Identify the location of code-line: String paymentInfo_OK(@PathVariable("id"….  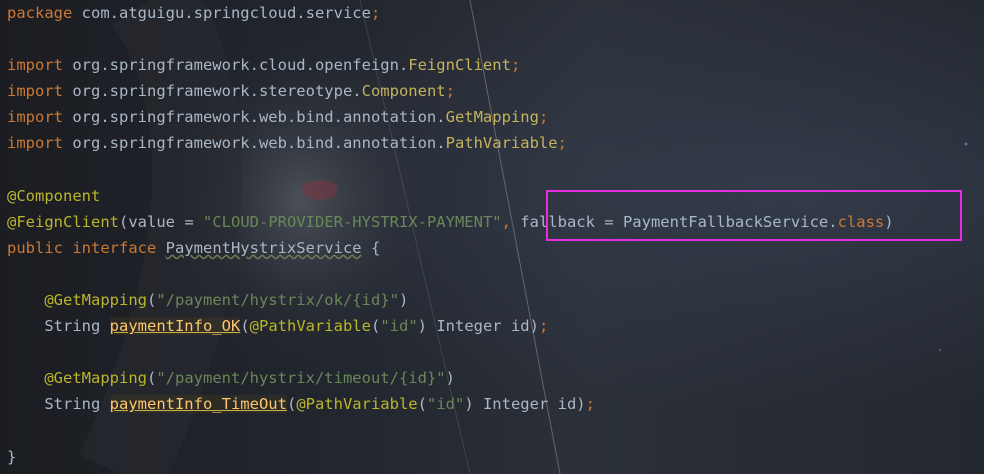
(492, 326).